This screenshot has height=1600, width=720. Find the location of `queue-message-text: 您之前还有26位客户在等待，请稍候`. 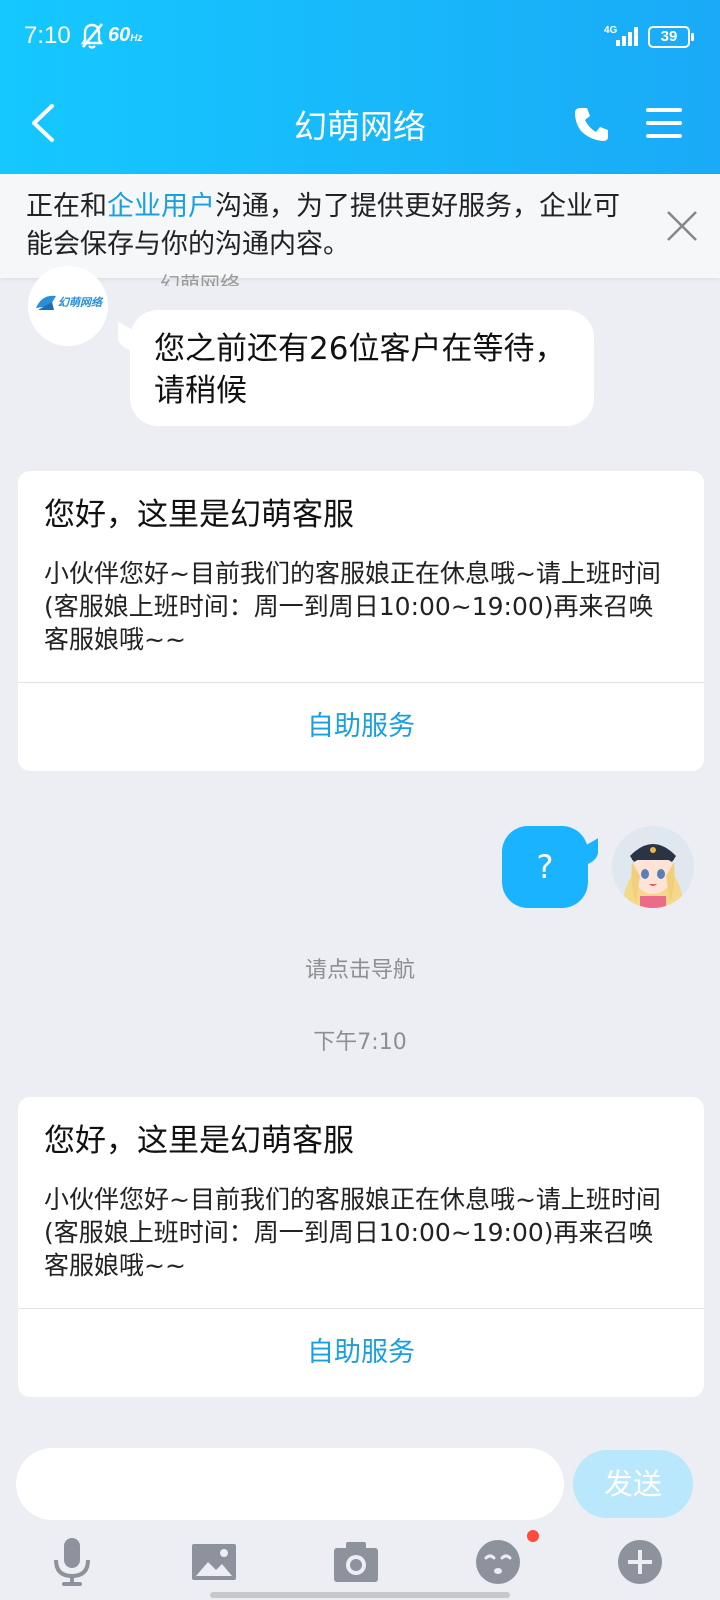

queue-message-text: 您之前还有26位客户在等待，请稍候 is located at coordinates (360, 370).